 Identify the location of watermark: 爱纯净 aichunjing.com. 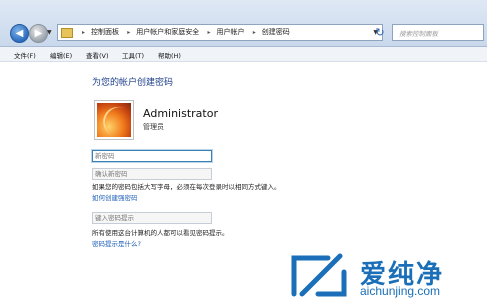
(385, 276).